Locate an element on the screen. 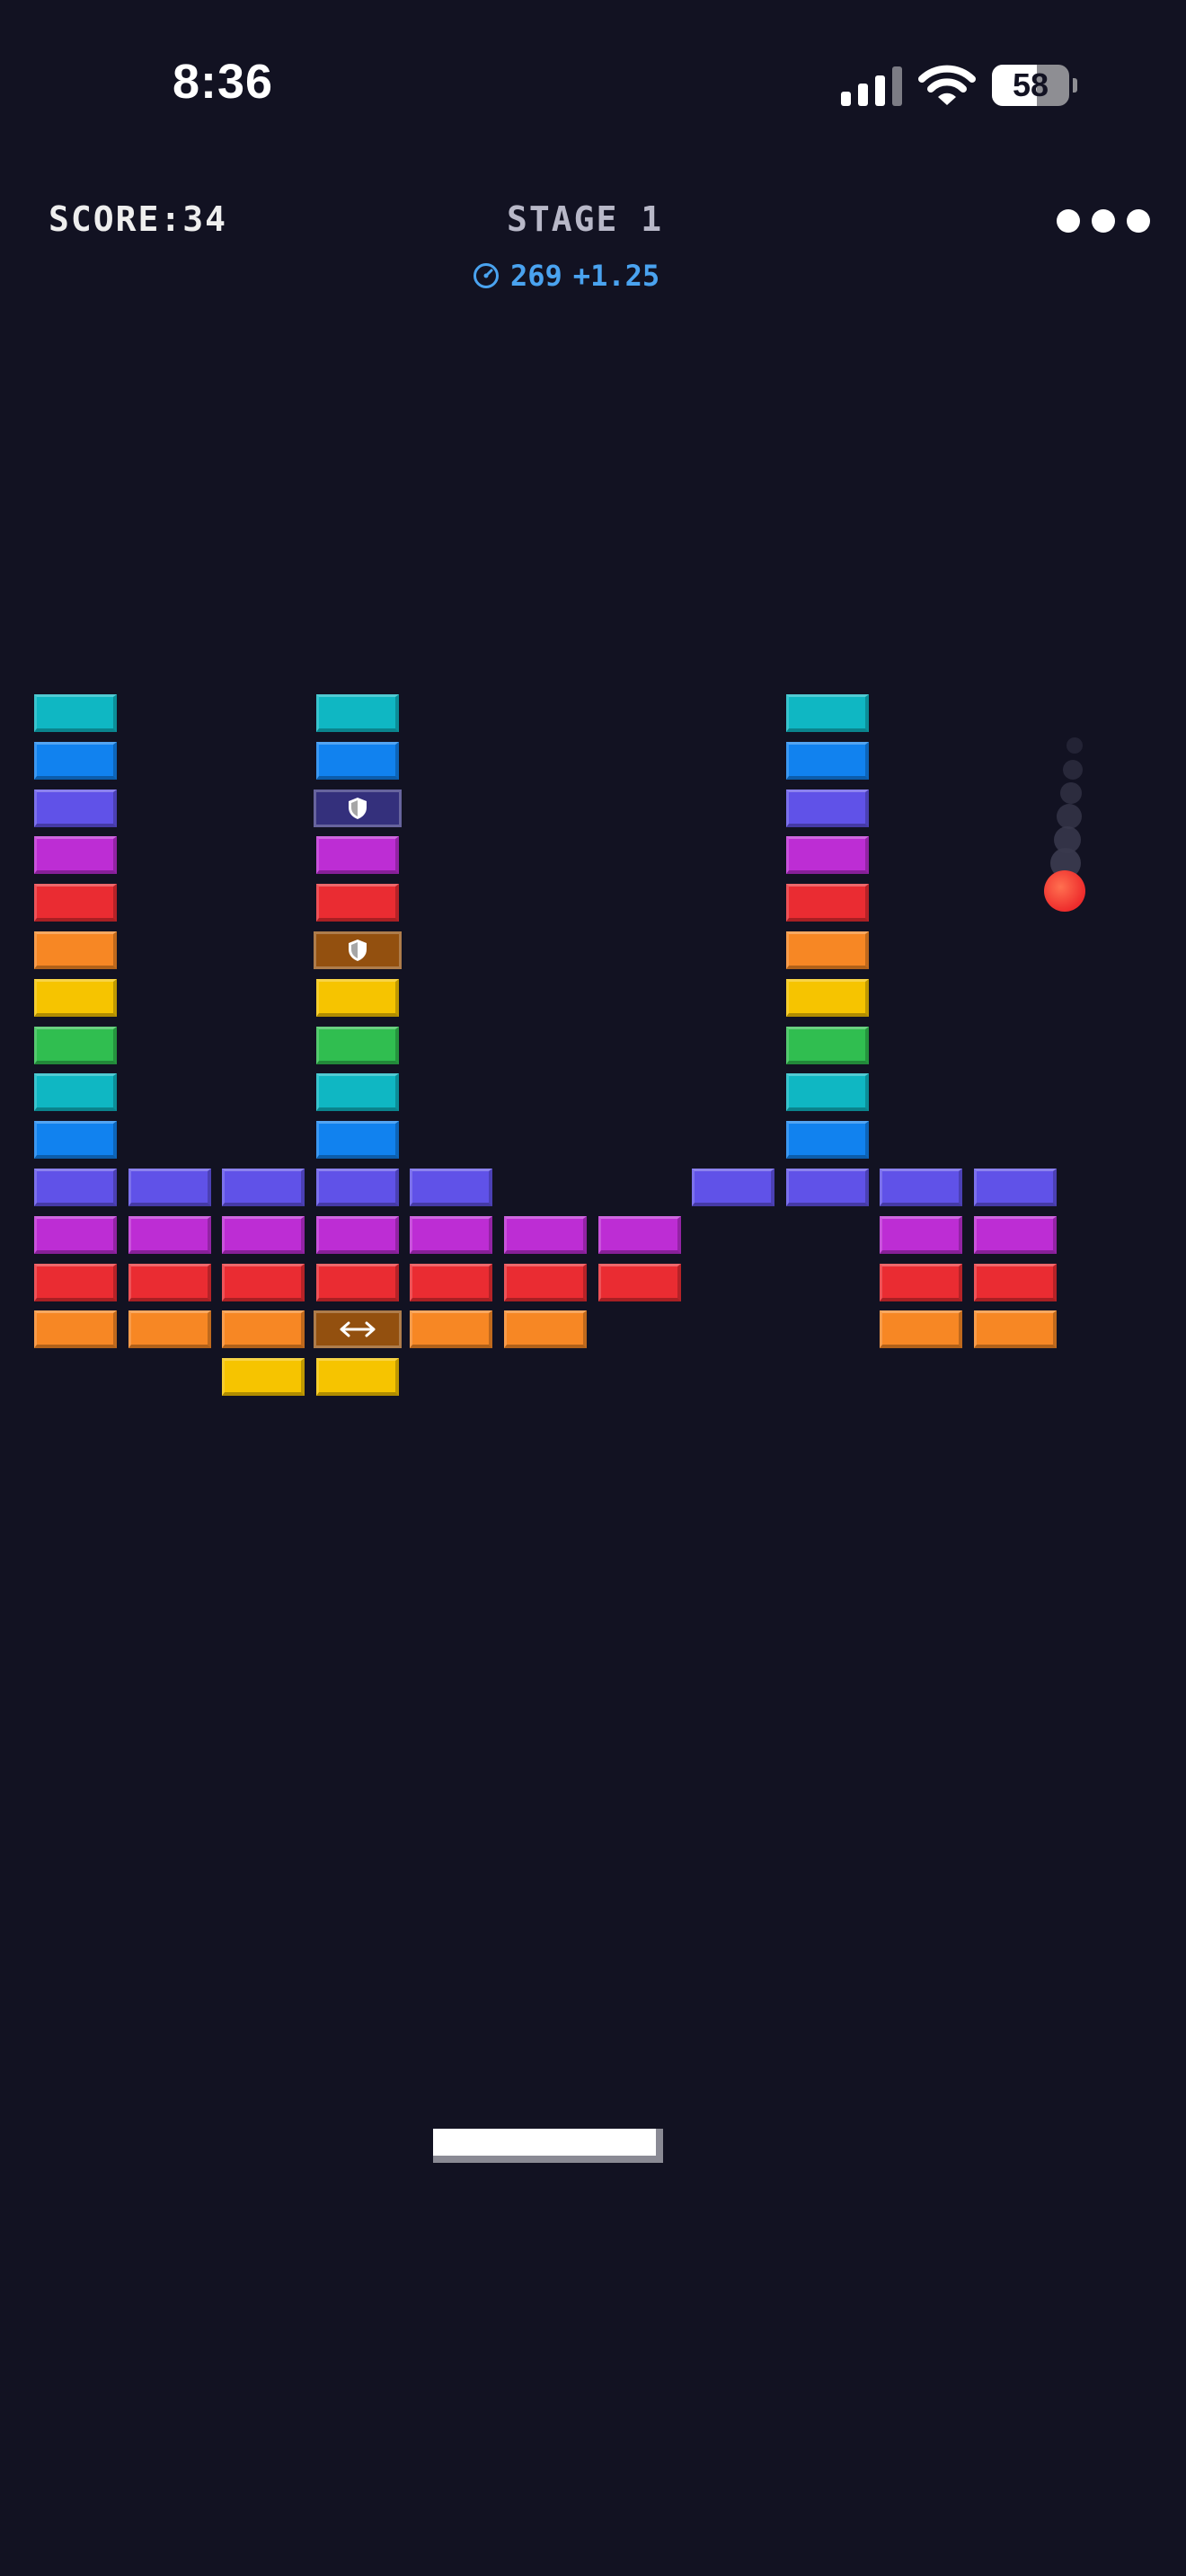  speed-value: 269 is located at coordinates (536, 276).